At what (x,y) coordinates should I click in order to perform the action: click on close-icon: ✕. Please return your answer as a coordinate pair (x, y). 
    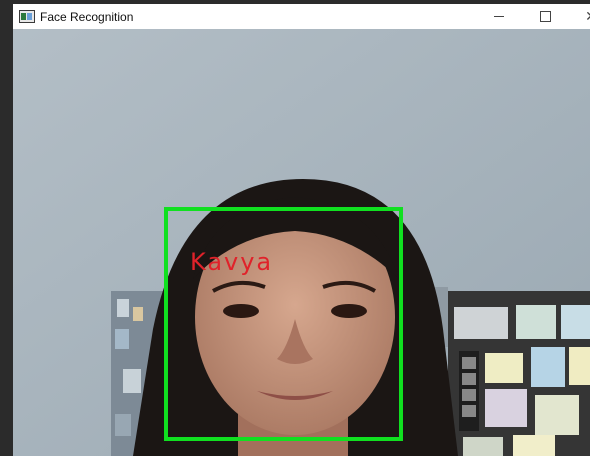
    Looking at the image, I should click on (587, 17).